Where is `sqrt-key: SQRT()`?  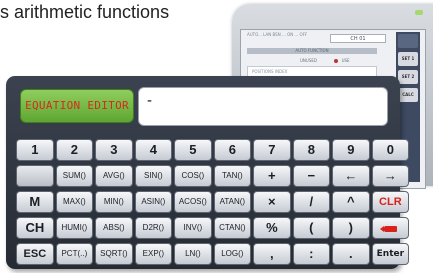 sqrt-key: SQRT() is located at coordinates (114, 254).